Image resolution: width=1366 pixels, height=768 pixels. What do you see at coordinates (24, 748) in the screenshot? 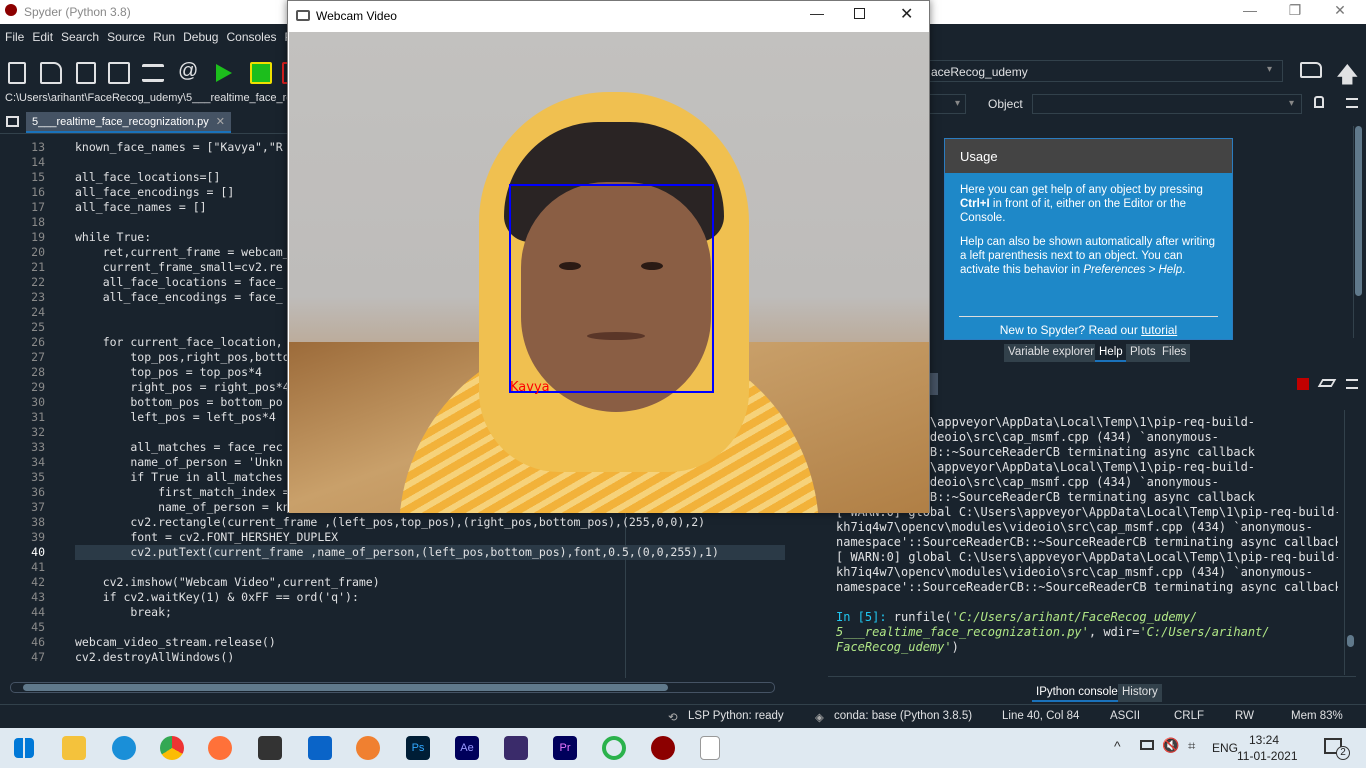
I see `windows-start-icon` at bounding box center [24, 748].